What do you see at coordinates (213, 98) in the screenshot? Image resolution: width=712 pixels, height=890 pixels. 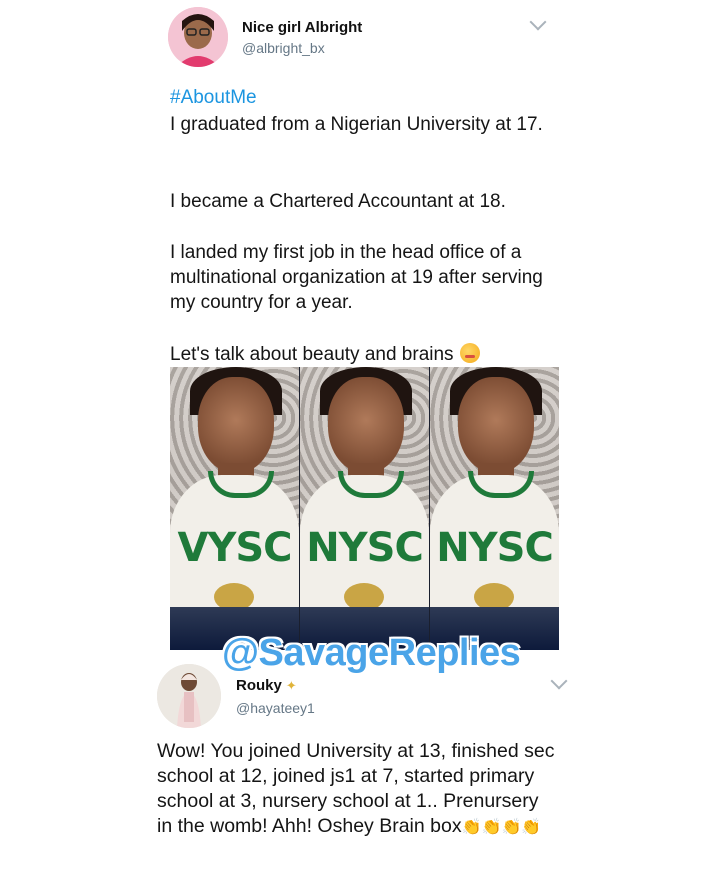 I see `hashtag-link: #AboutMe` at bounding box center [213, 98].